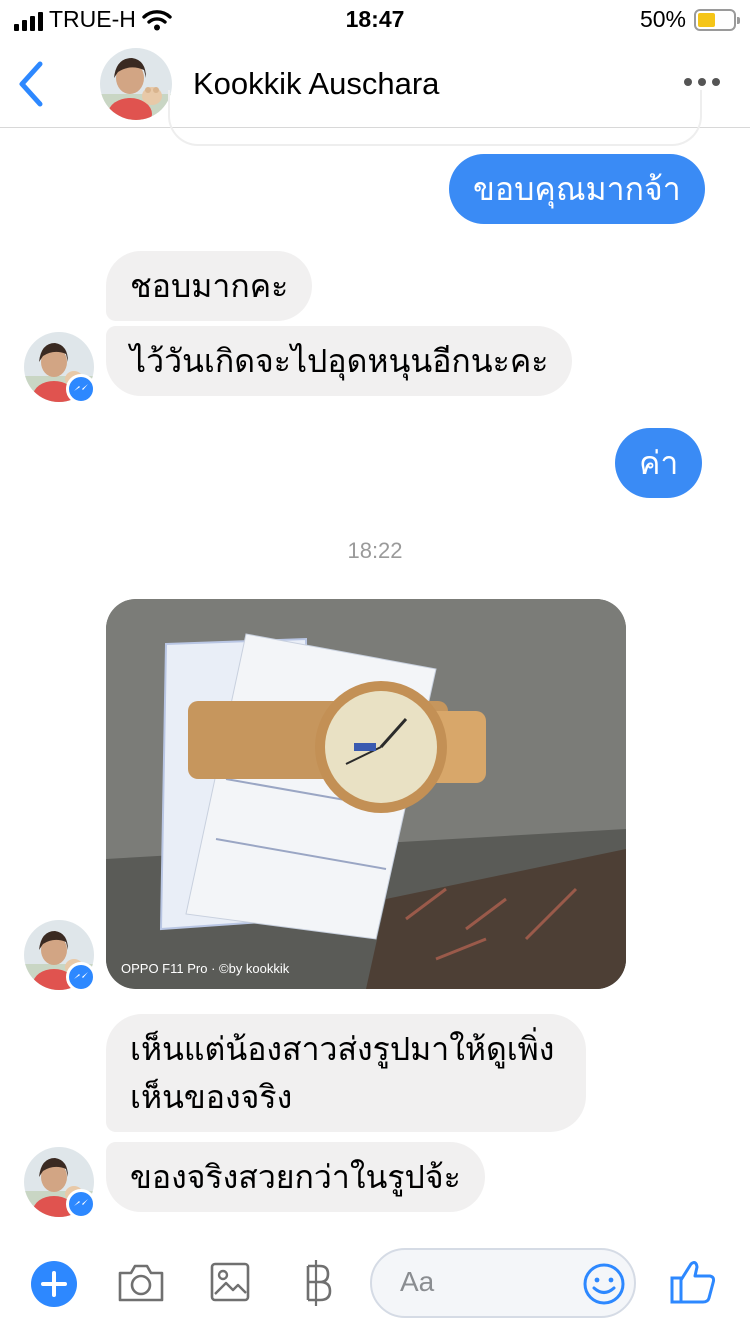  Describe the element at coordinates (211, 1097) in the screenshot. I see `message-line: เห็นของจริง` at that location.